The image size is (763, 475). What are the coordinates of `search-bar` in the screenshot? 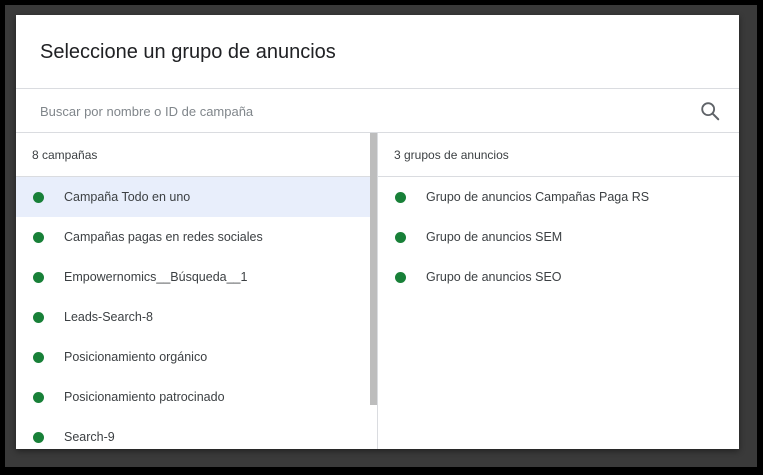 It's located at (377, 110).